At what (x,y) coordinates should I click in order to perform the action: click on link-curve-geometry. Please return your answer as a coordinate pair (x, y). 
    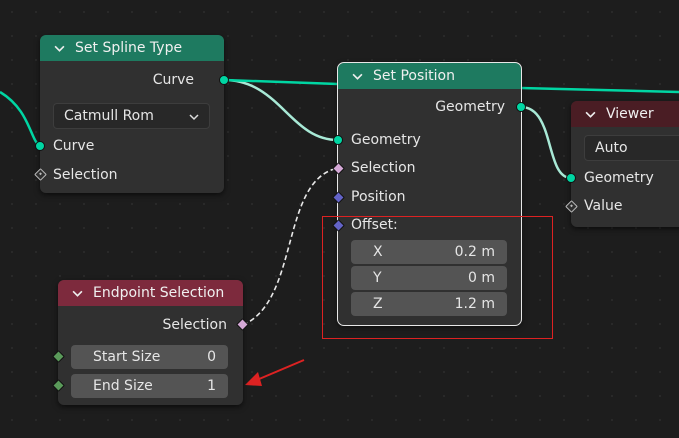
    Looking at the image, I should click on (281, 110).